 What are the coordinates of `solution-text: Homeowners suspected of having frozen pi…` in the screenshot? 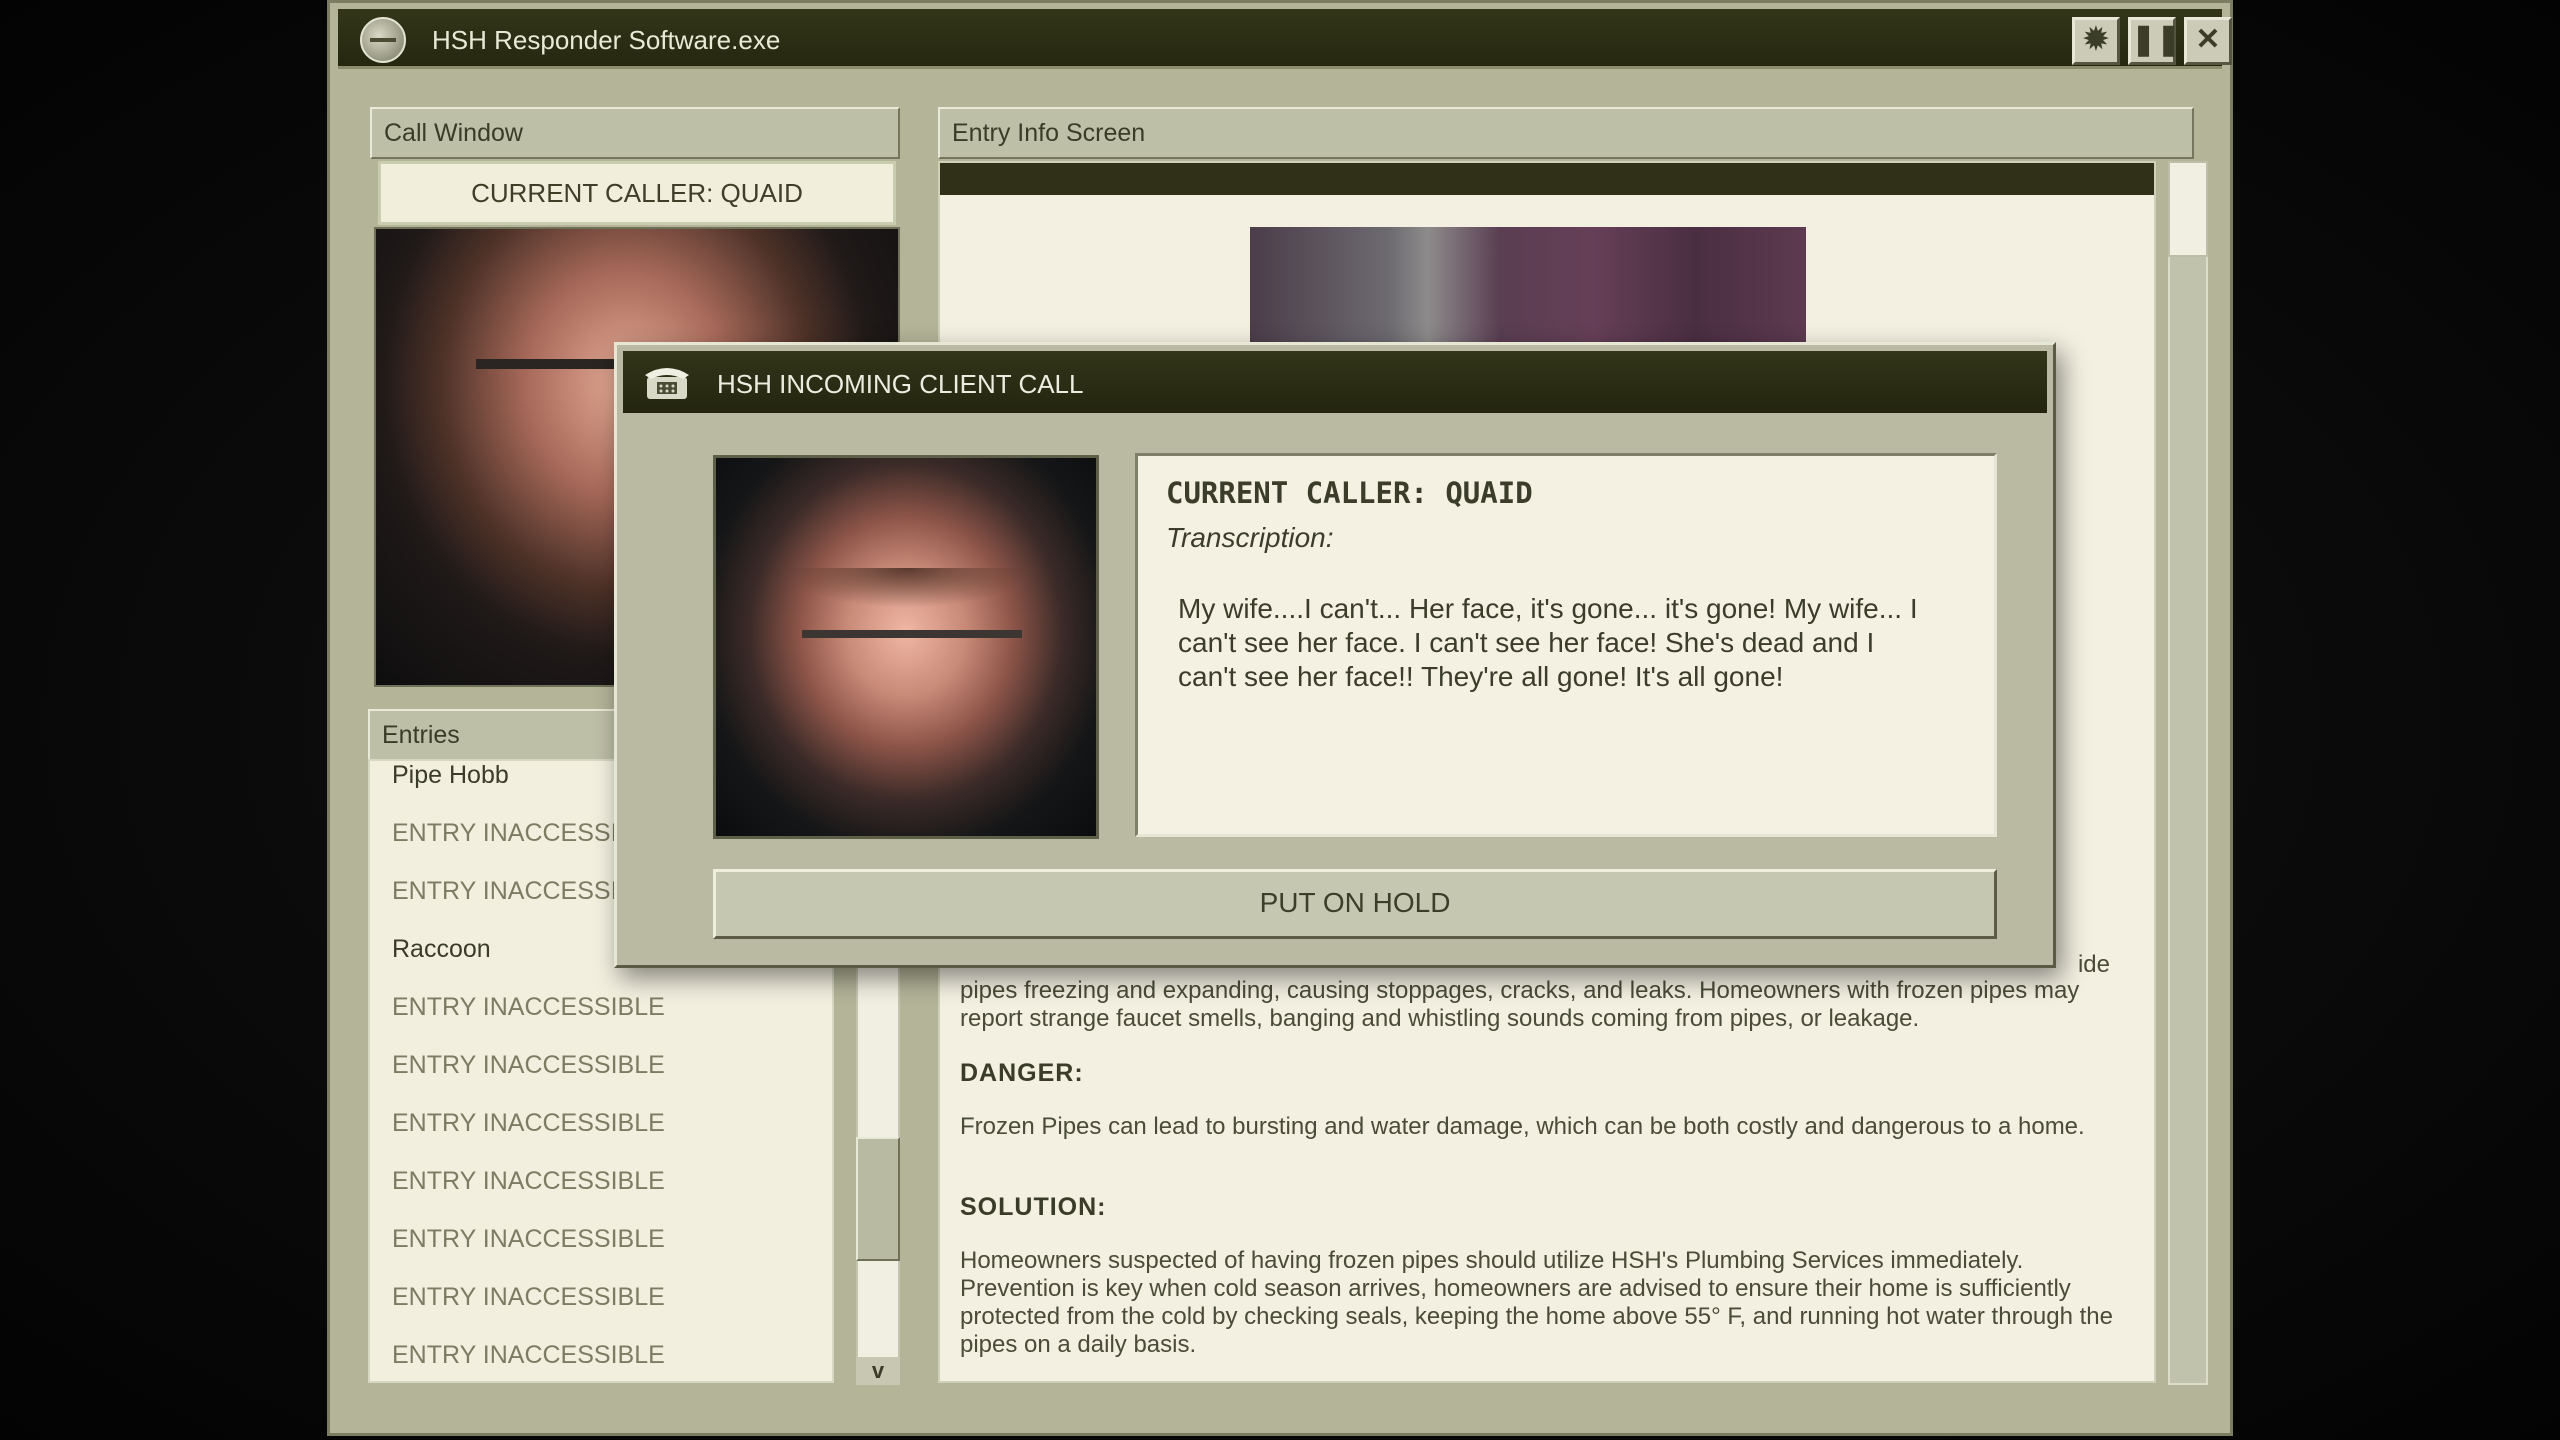 It's located at (1536, 1302).